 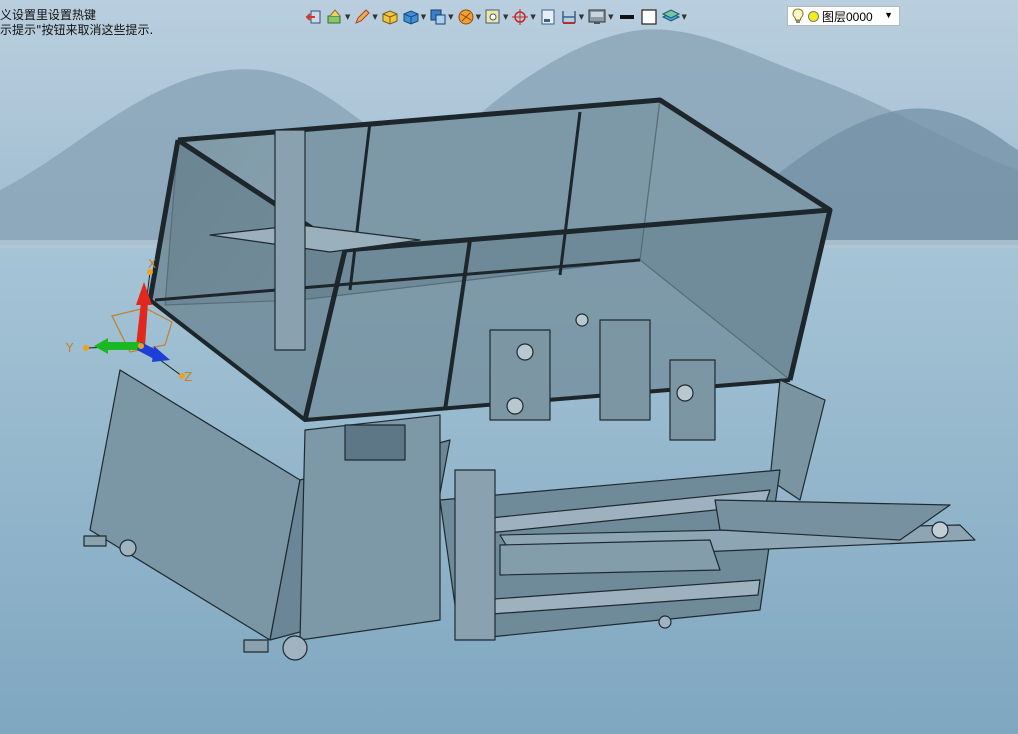 What do you see at coordinates (940, 530) in the screenshot?
I see `conveyor-roller` at bounding box center [940, 530].